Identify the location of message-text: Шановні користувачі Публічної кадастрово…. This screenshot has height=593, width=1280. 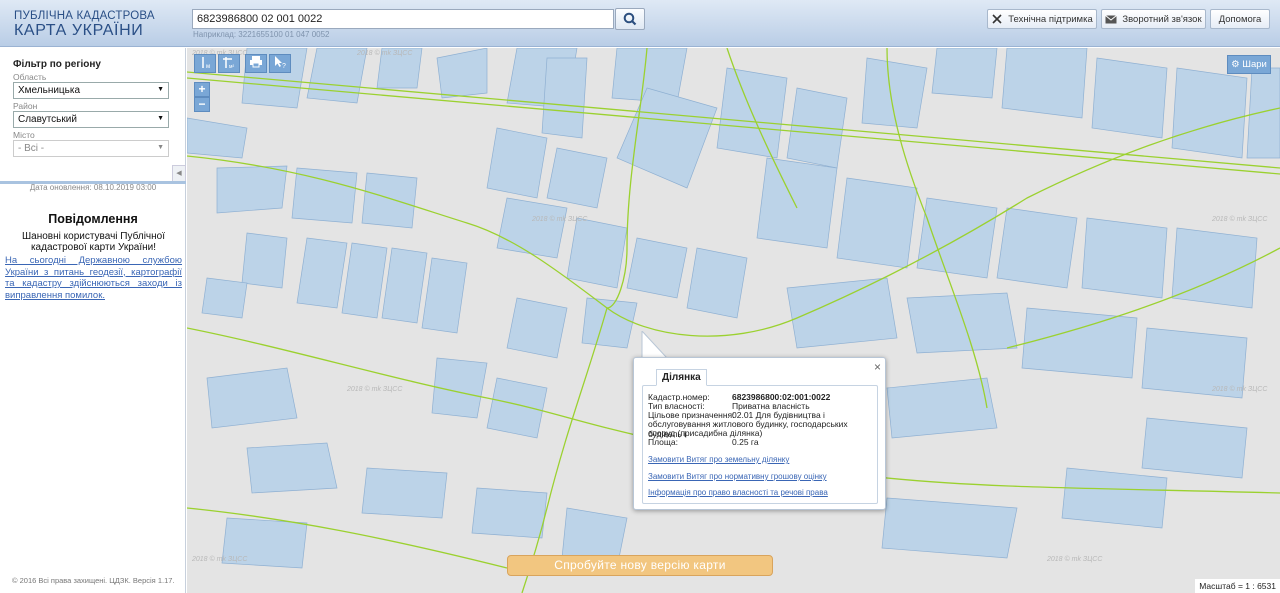
(93, 242).